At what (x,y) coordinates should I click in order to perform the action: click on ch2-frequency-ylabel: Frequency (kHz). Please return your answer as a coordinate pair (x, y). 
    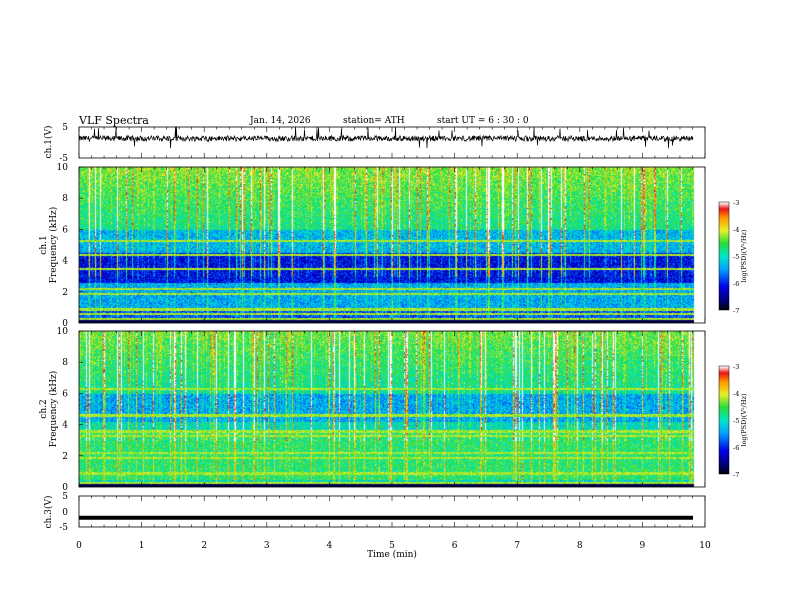
    Looking at the image, I should click on (53, 409).